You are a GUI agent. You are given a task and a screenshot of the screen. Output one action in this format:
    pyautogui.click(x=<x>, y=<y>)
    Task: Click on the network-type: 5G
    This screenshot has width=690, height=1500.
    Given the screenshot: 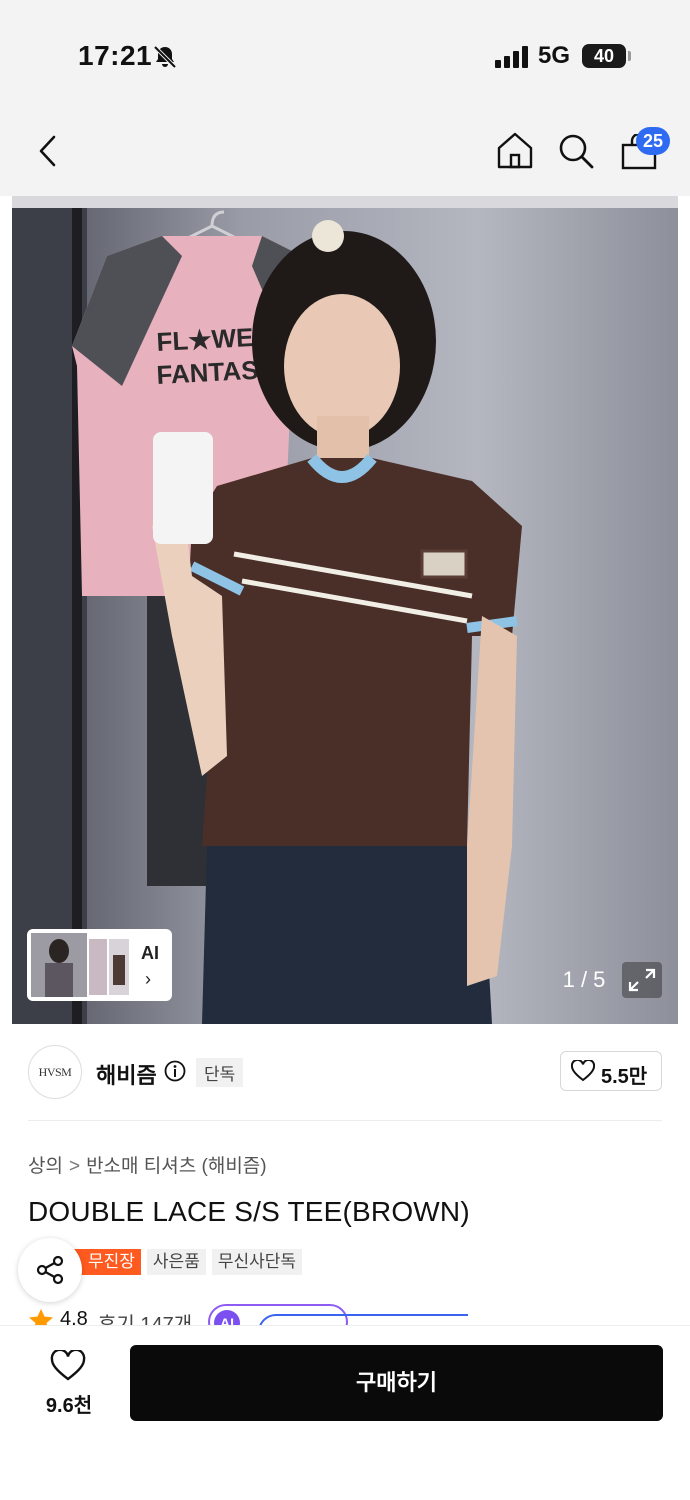 What is the action you would take?
    pyautogui.click(x=554, y=55)
    